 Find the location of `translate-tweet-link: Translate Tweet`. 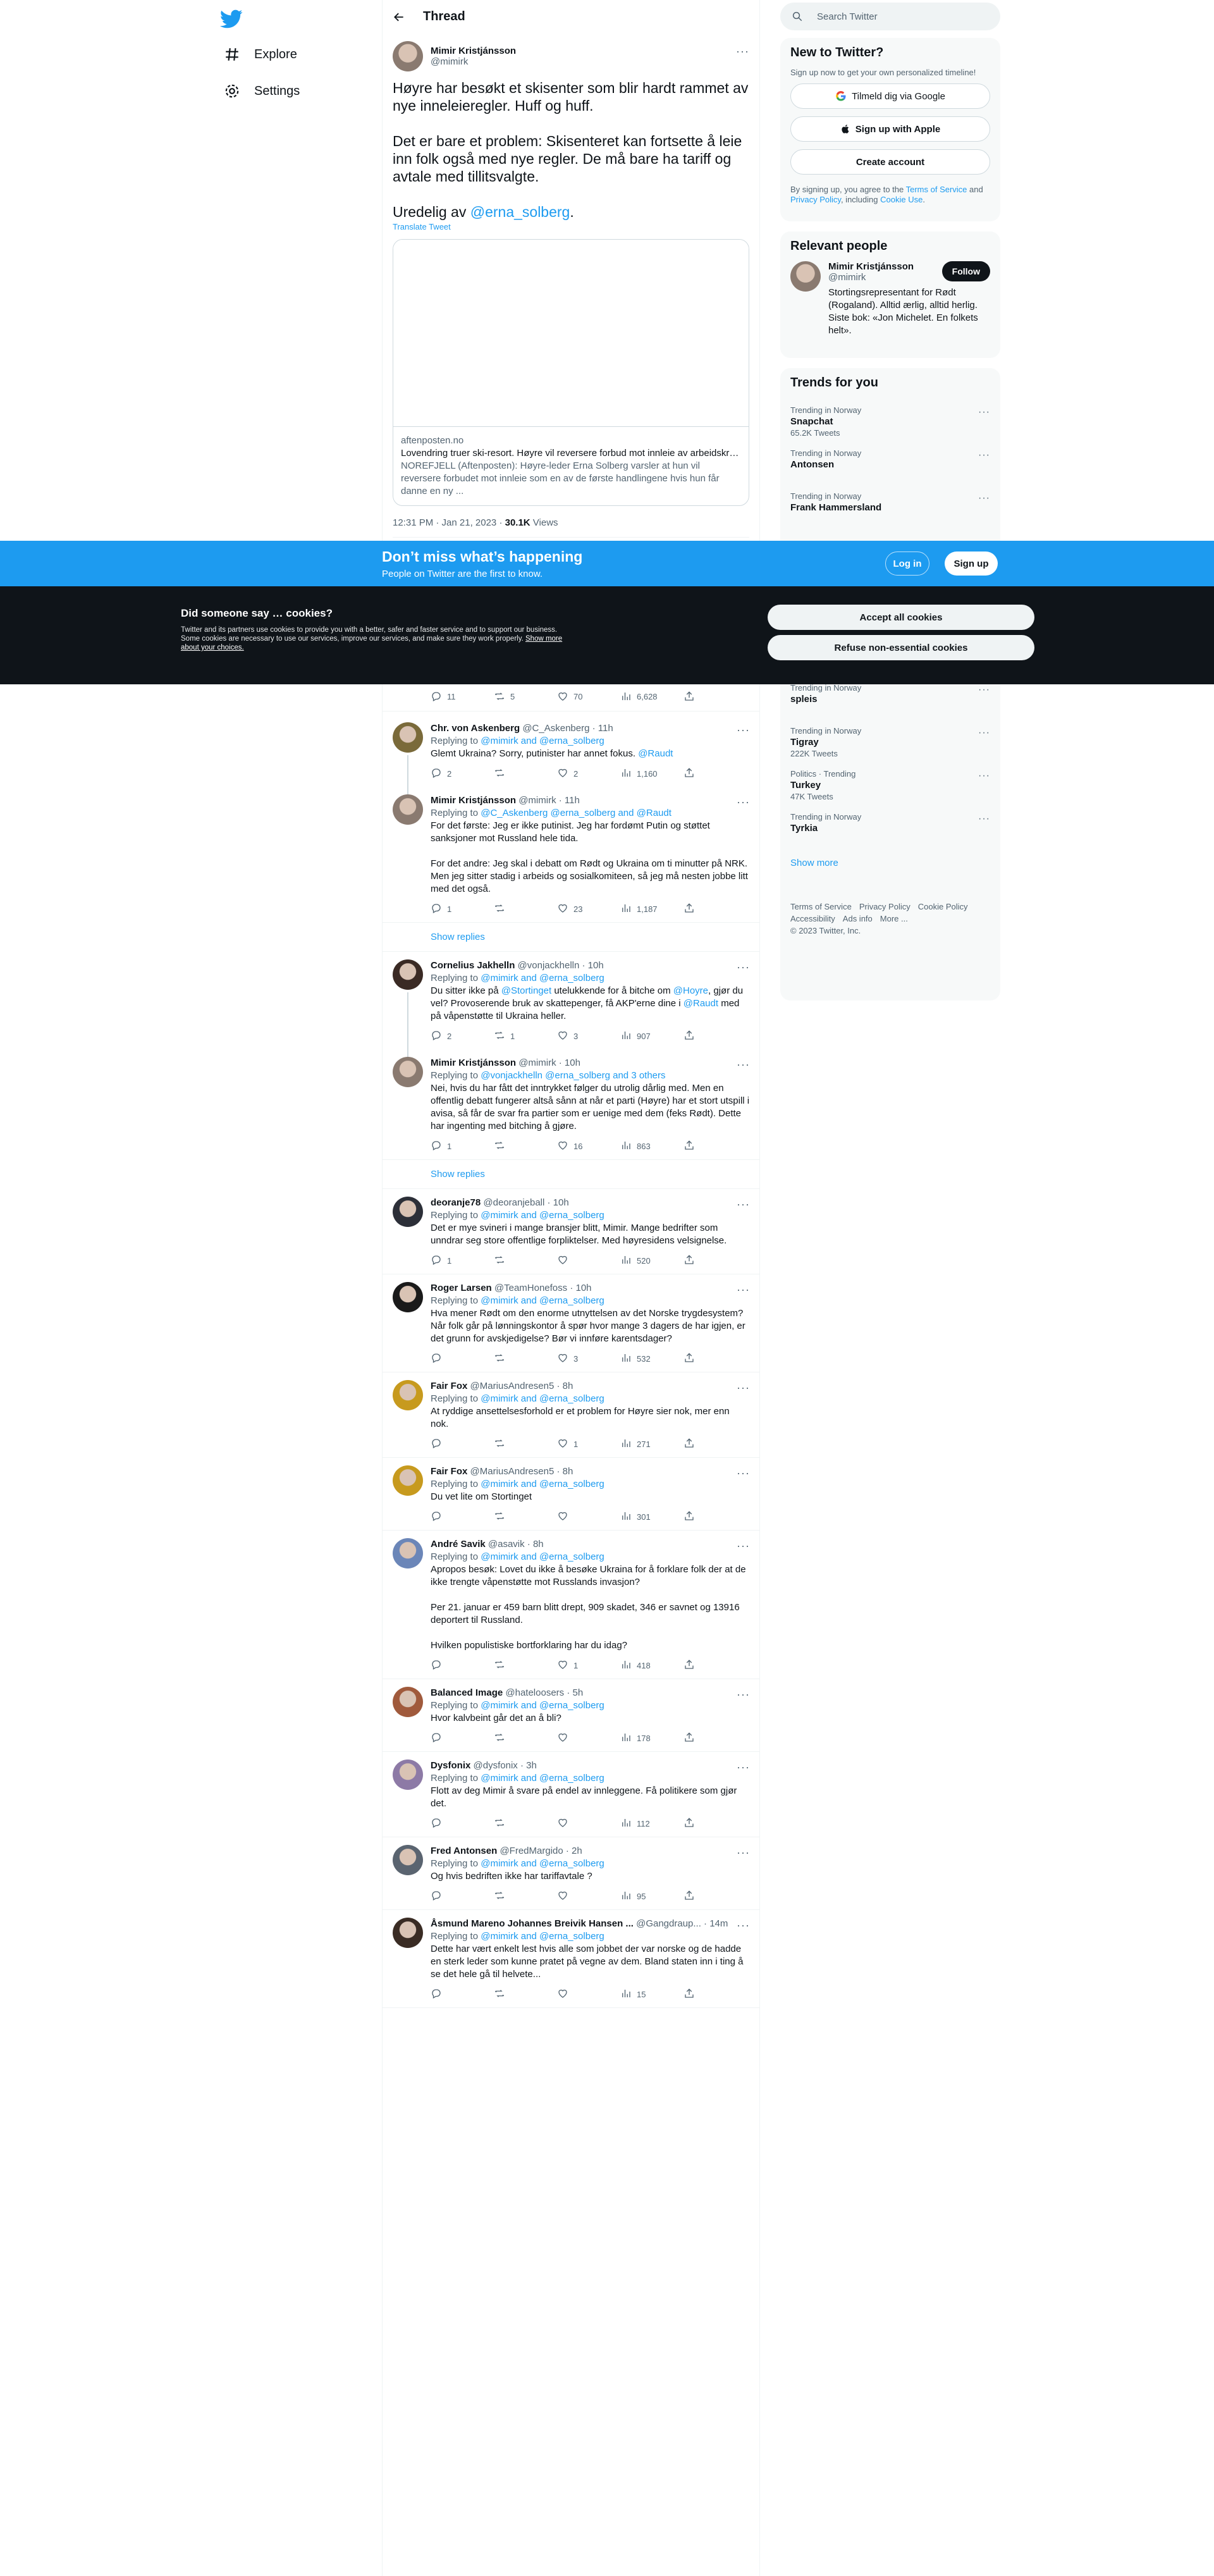

translate-tweet-link: Translate Tweet is located at coordinates (571, 226).